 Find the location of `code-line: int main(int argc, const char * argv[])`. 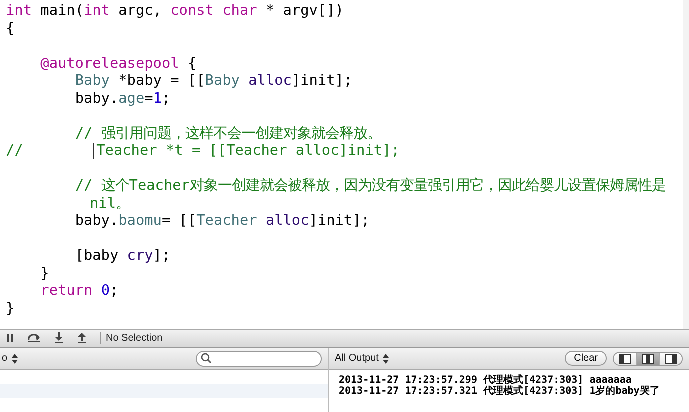

code-line: int main(int argc, const char * argv[]) is located at coordinates (175, 11).